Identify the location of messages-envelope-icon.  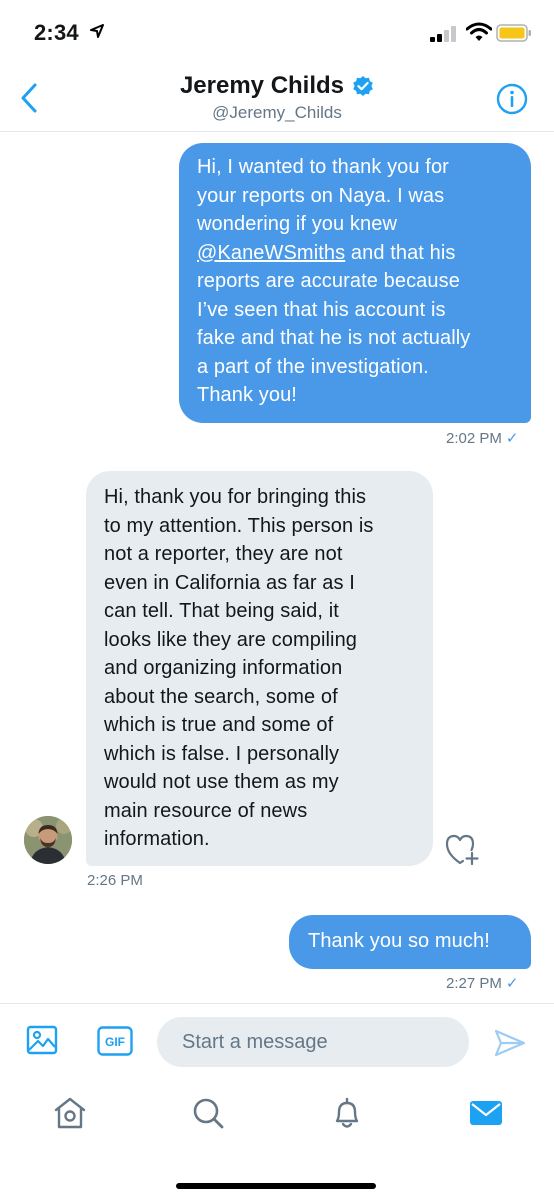
(486, 1113).